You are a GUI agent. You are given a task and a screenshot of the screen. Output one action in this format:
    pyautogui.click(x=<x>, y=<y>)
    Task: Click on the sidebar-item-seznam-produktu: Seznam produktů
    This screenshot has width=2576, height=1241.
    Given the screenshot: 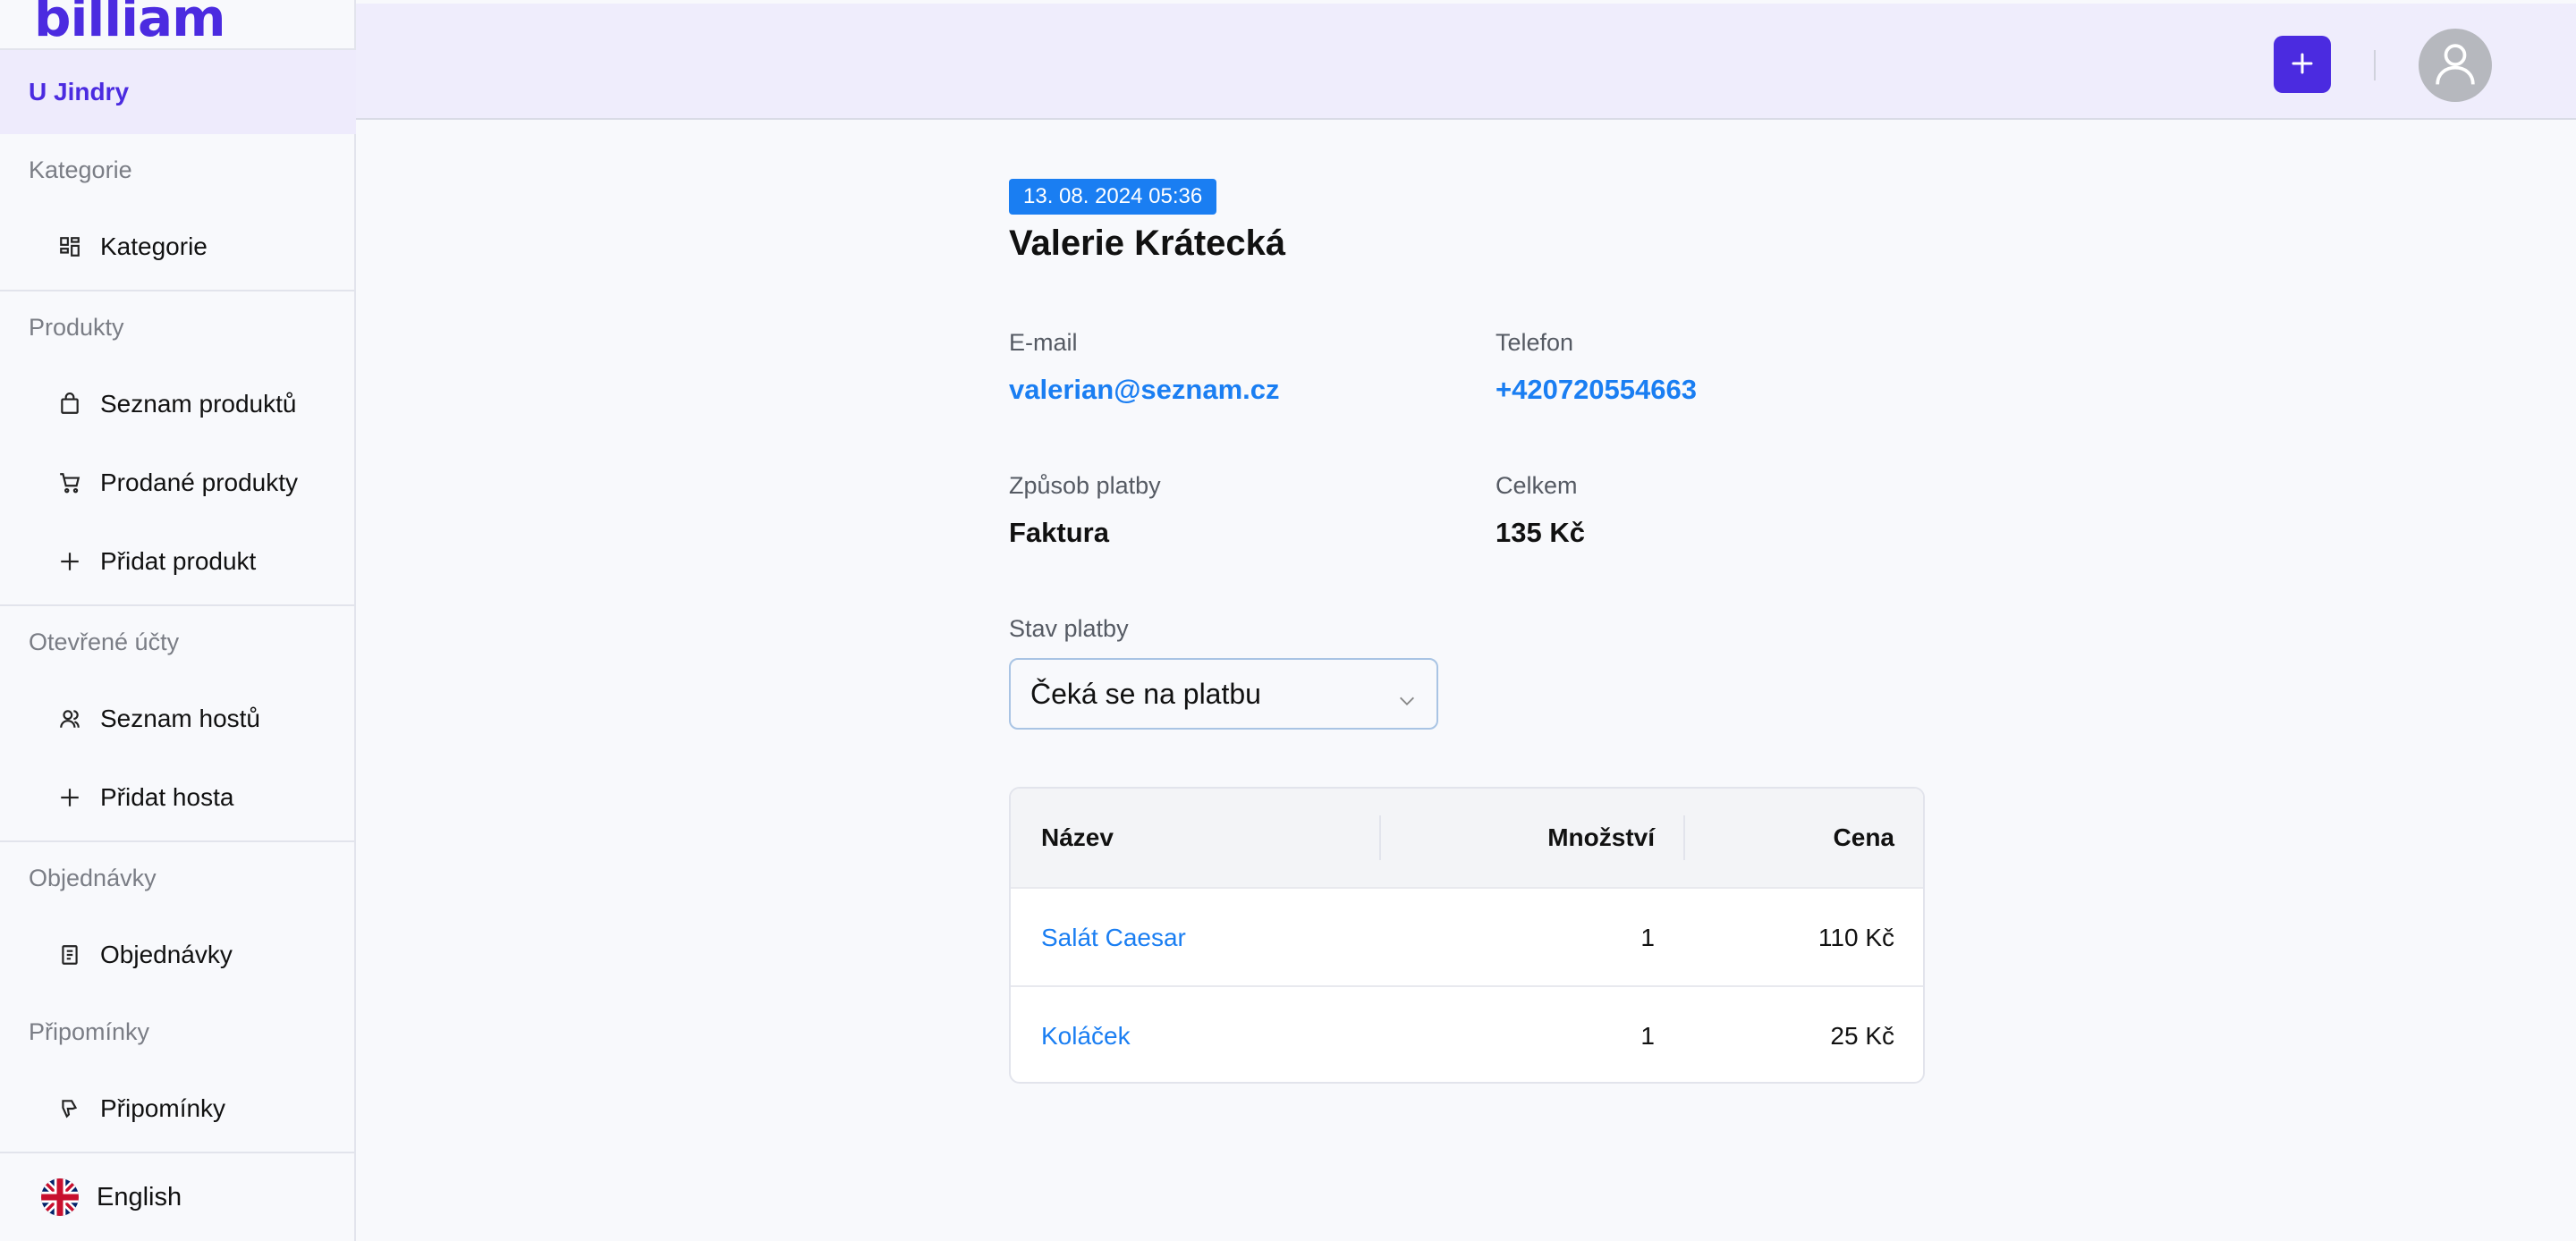 What is the action you would take?
    pyautogui.click(x=178, y=404)
    